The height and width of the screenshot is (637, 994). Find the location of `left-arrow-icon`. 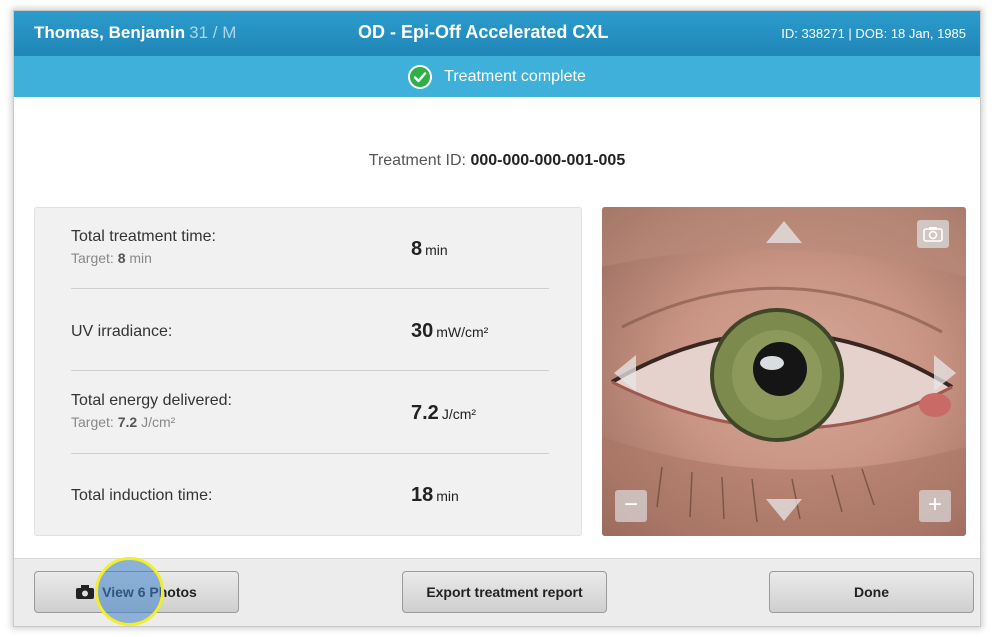

left-arrow-icon is located at coordinates (625, 373).